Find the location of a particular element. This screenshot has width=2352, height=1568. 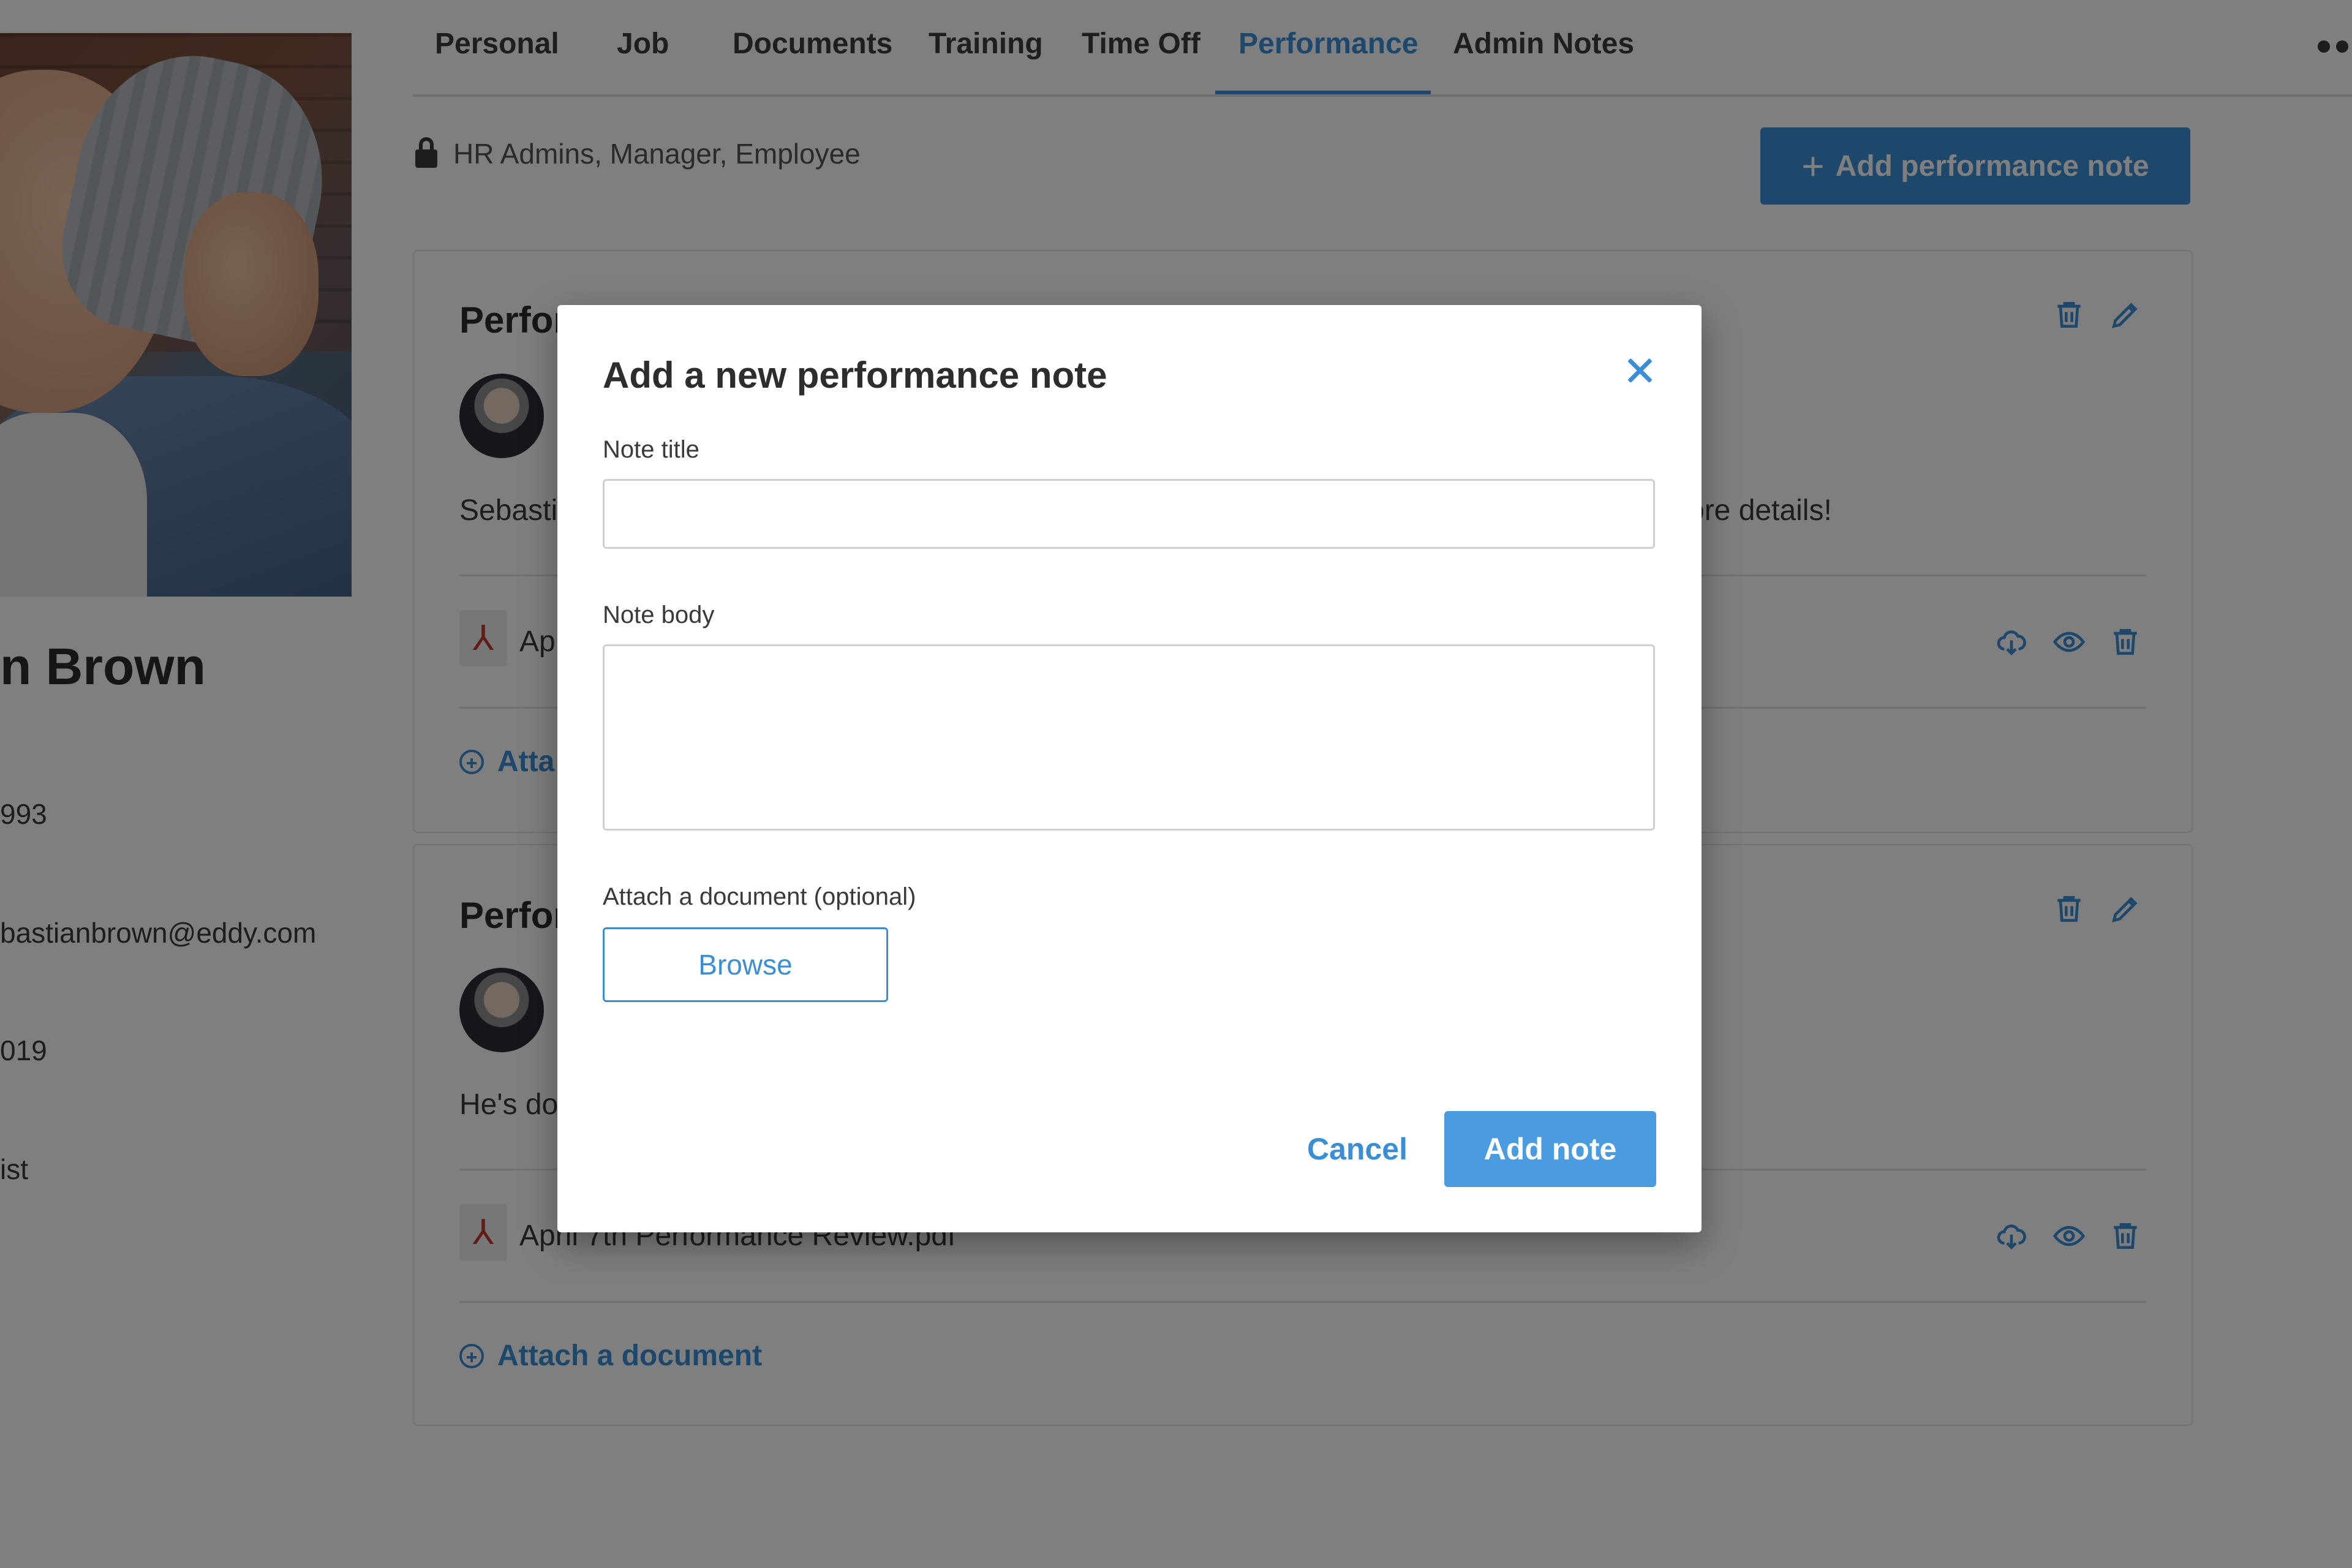

close-icon is located at coordinates (1640, 370).